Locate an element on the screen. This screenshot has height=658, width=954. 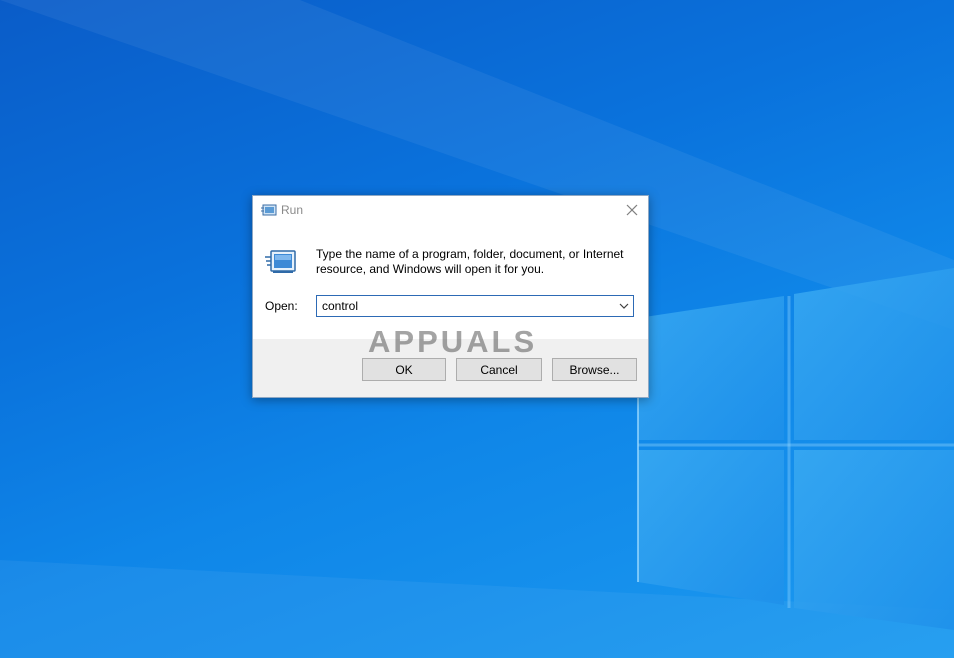
appuals-watermark: APPUALS is located at coordinates (473, 341).